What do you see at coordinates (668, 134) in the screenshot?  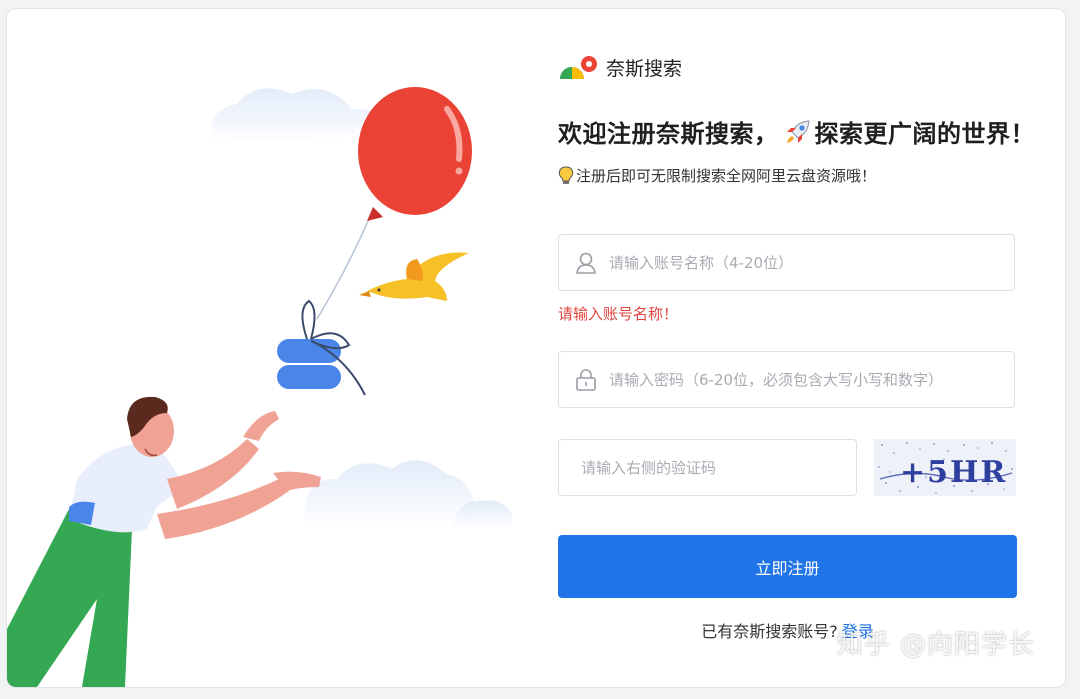 I see `headline-part1: 欢迎注册奈斯搜索，` at bounding box center [668, 134].